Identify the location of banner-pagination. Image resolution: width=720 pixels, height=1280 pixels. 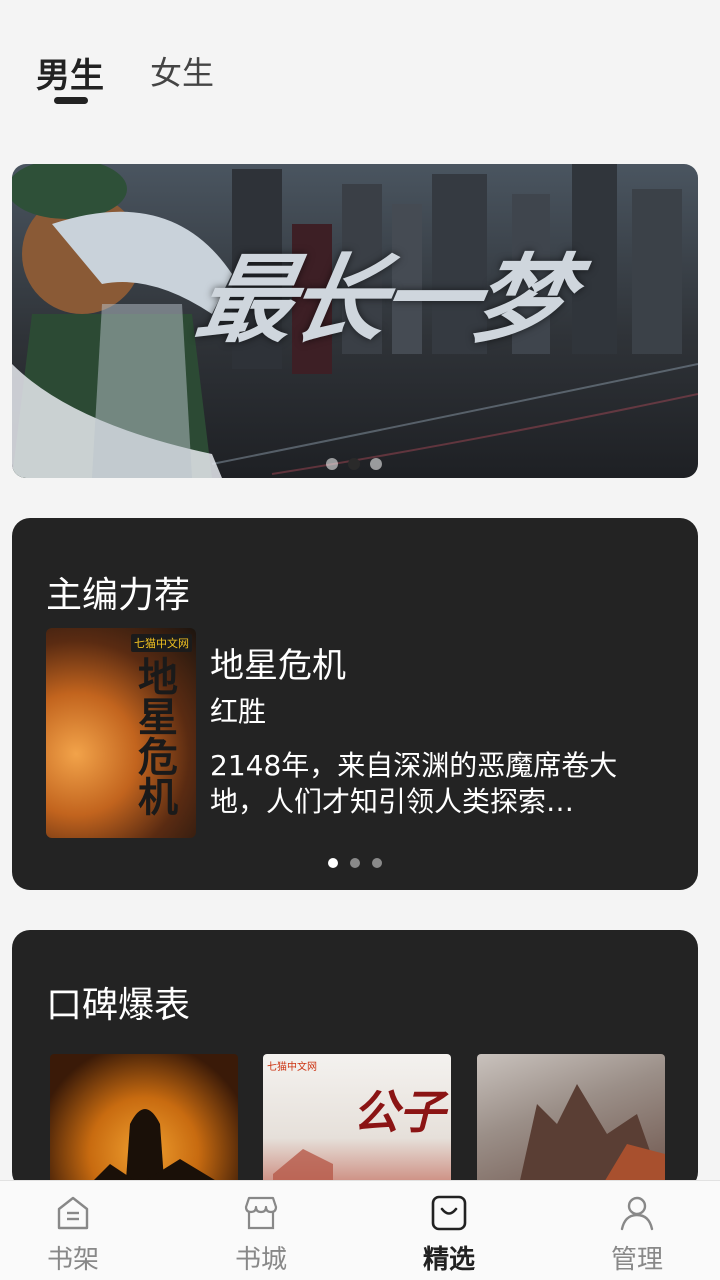
(354, 464).